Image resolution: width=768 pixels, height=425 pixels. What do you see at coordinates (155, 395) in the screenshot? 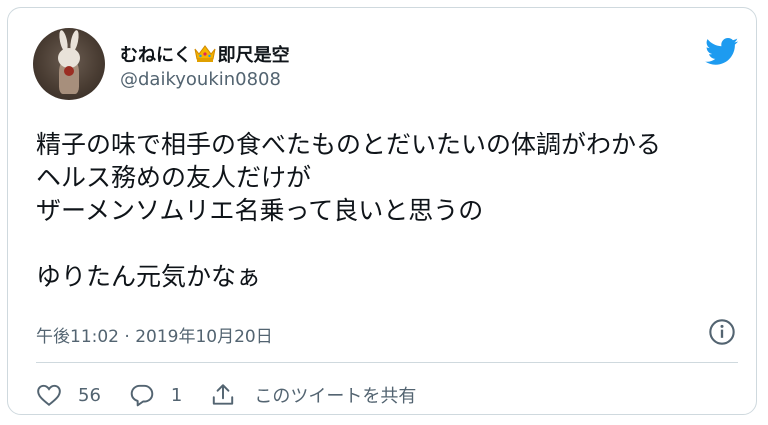
I see `reply-button: 1` at bounding box center [155, 395].